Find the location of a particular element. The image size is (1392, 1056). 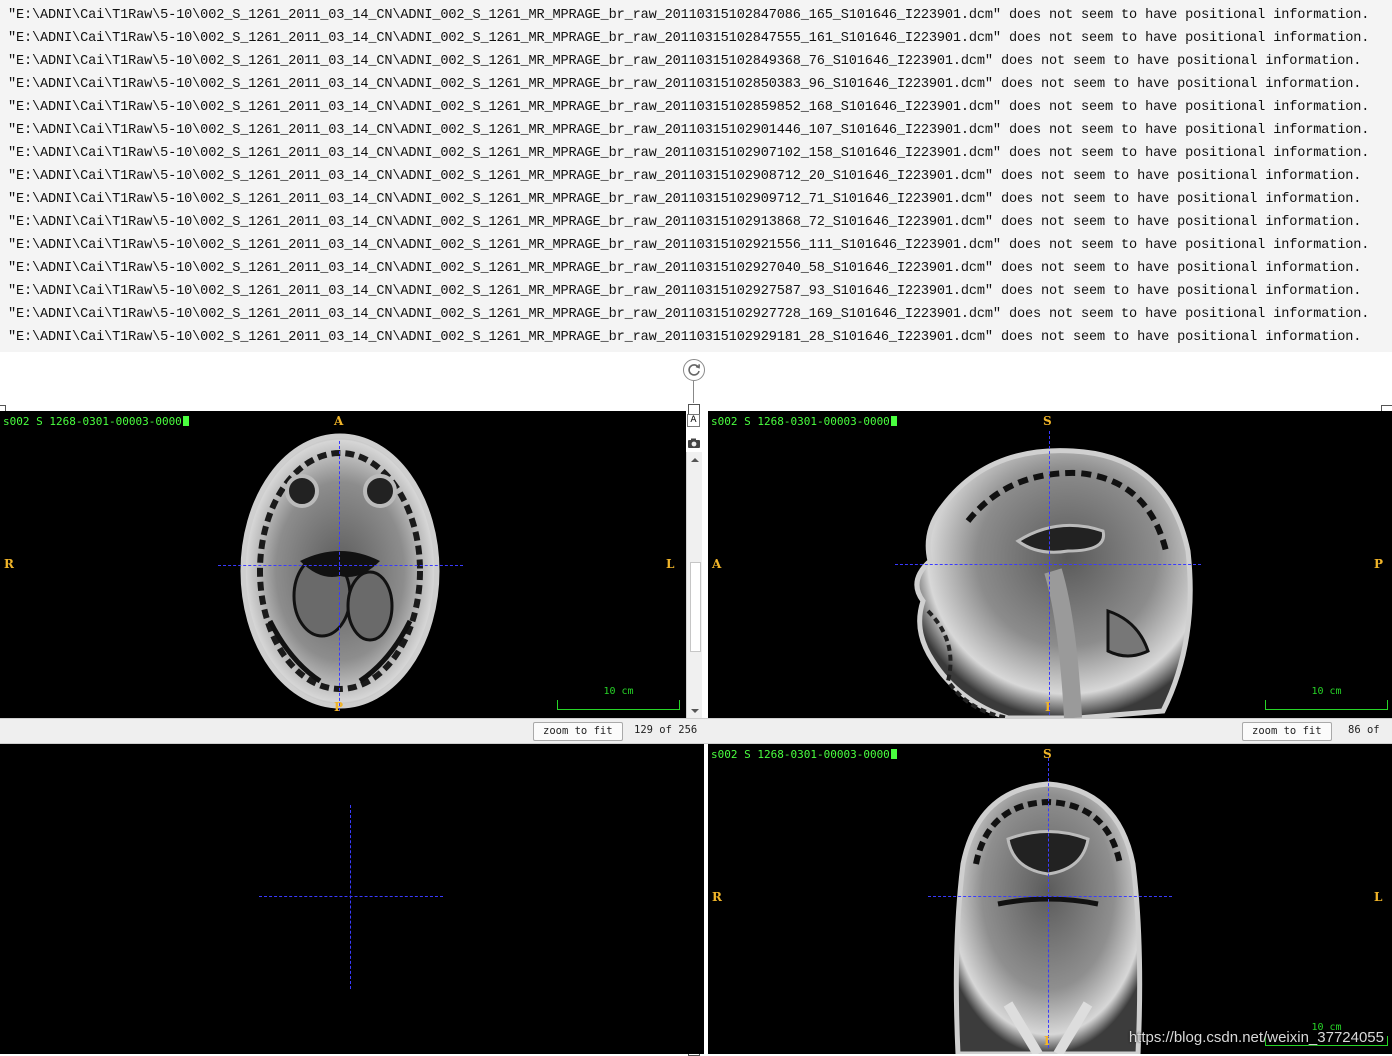

scrollbar-thumb is located at coordinates (695, 607).